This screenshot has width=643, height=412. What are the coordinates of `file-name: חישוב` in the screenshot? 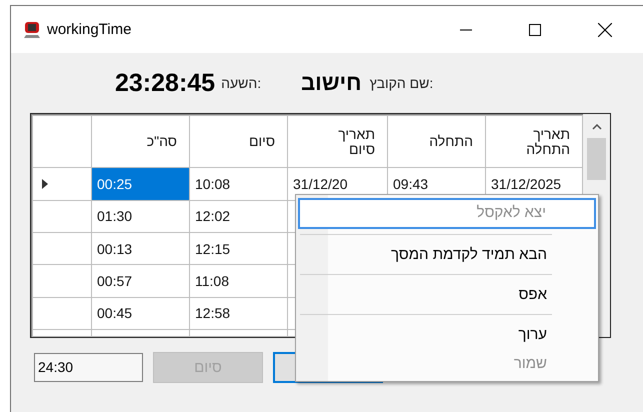 It's located at (331, 83).